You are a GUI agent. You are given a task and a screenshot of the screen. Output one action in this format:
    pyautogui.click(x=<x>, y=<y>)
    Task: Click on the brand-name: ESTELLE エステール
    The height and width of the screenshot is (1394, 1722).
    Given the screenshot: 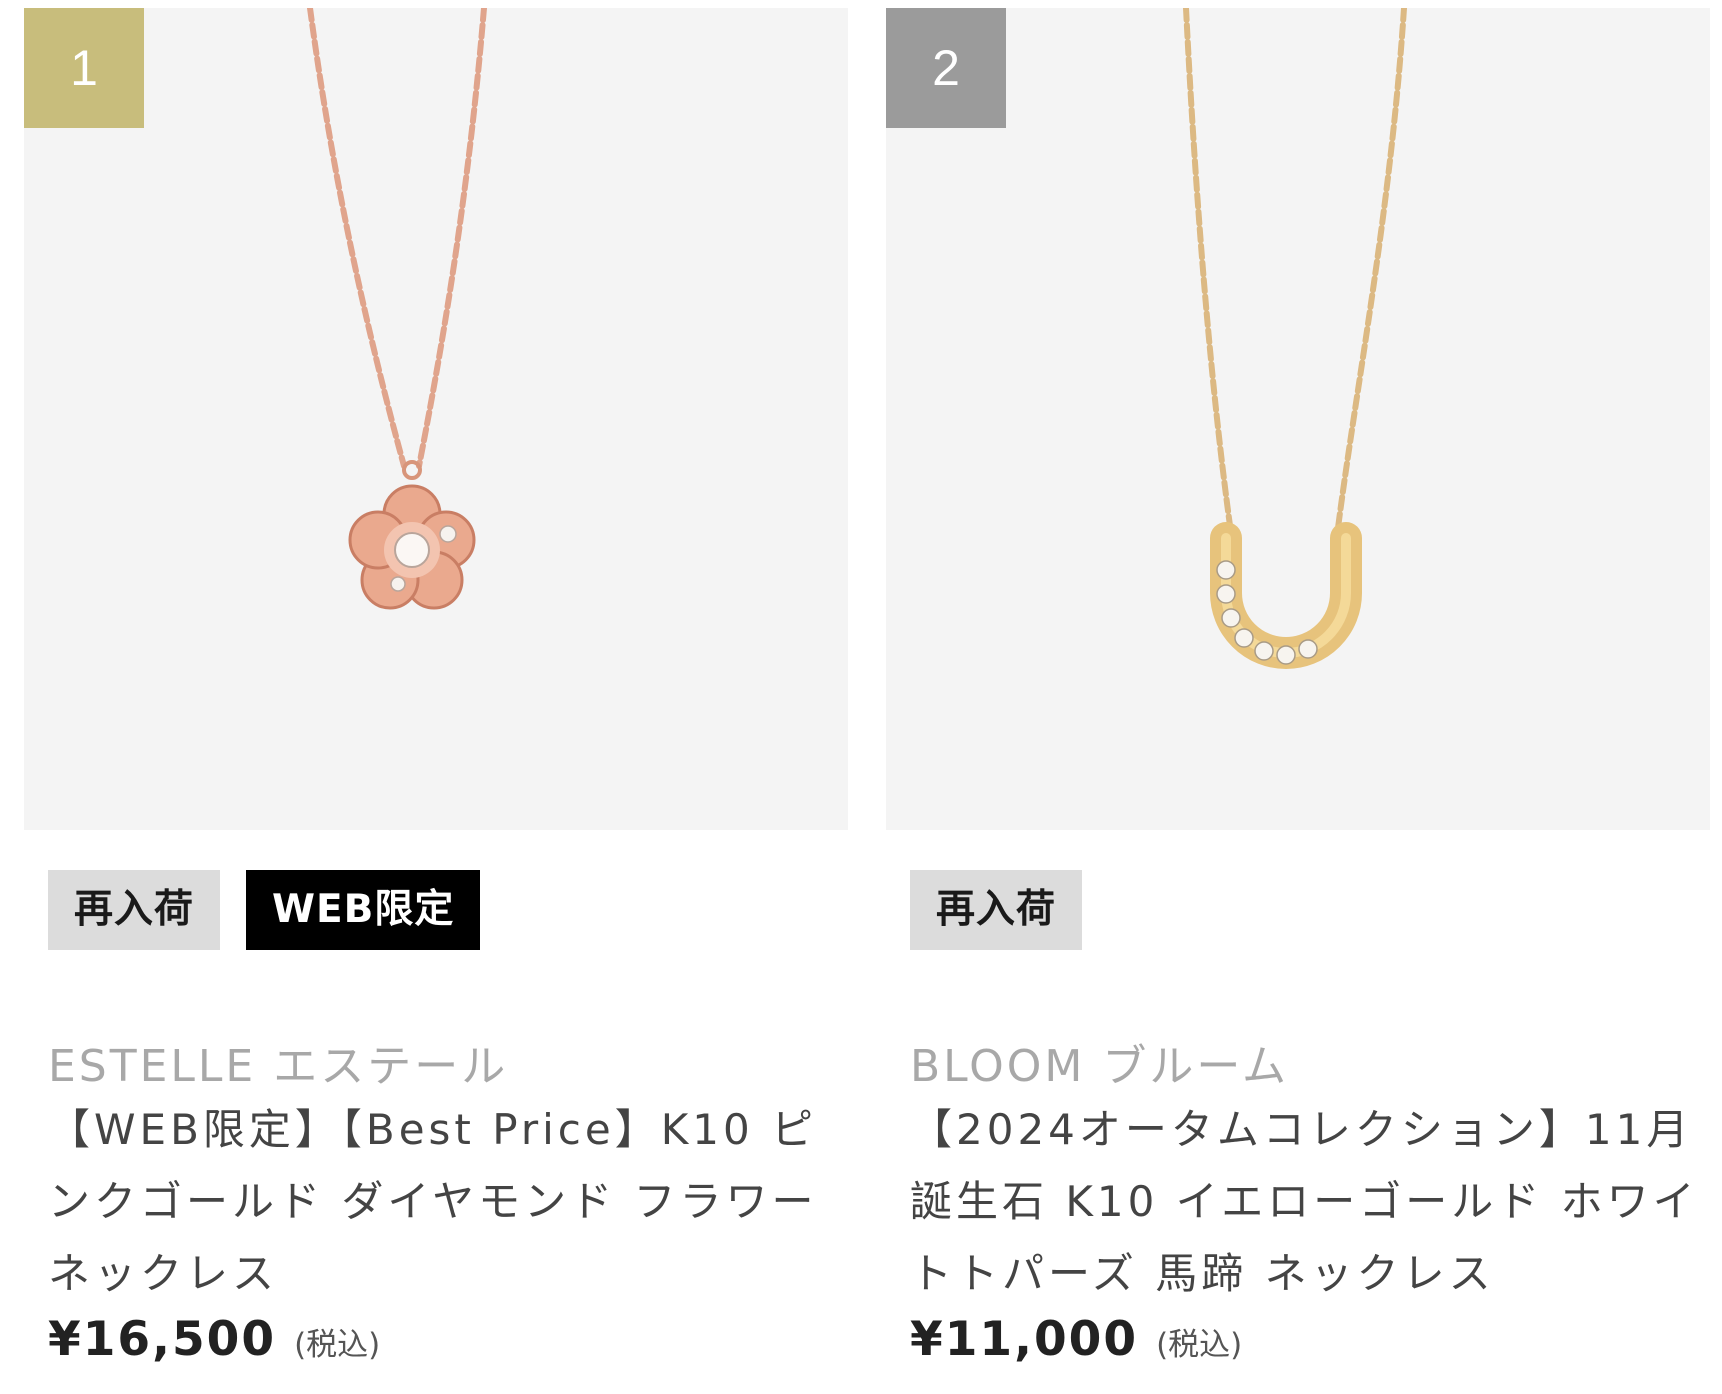 What is the action you would take?
    pyautogui.click(x=443, y=1062)
    